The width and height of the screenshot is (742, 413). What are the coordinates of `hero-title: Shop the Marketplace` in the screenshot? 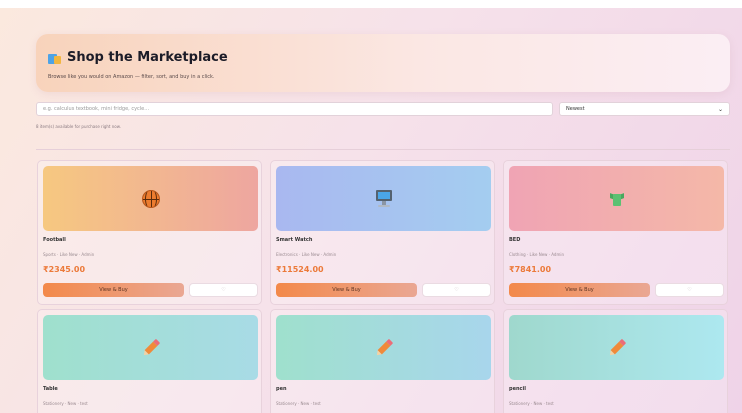 It's located at (138, 57).